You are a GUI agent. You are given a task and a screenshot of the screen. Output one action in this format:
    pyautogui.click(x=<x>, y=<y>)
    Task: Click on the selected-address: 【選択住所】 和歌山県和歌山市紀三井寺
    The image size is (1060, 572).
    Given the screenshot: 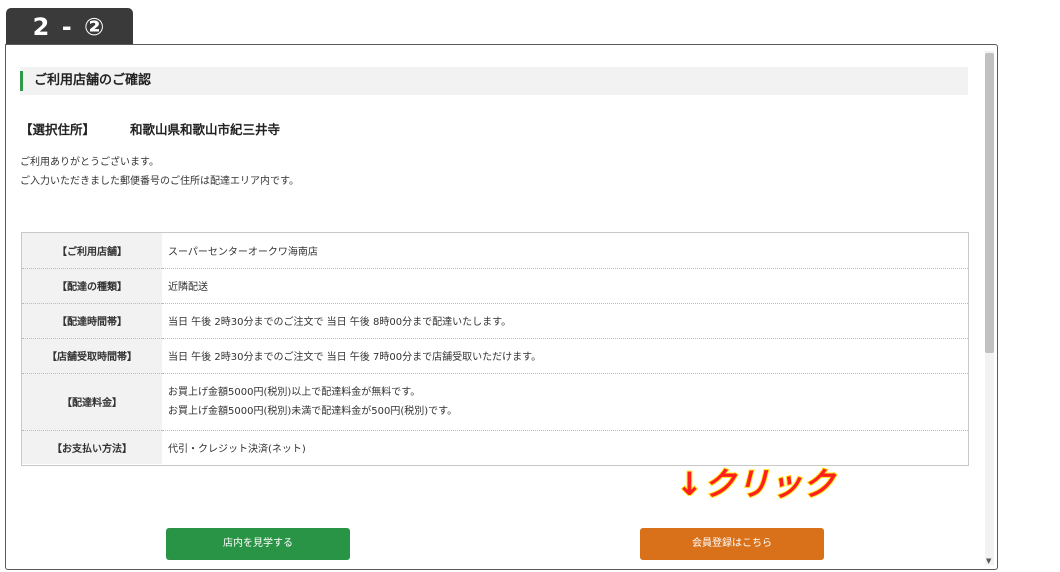 What is the action you would take?
    pyautogui.click(x=150, y=128)
    